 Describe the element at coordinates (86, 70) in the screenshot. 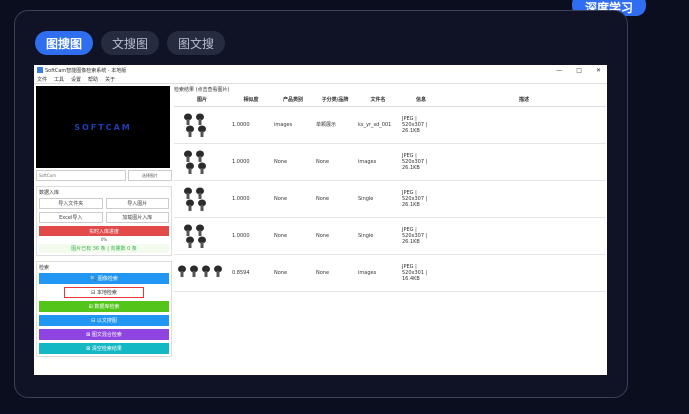

I see `window-title: SoftCam智能图像检索系统 - 本地版` at that location.